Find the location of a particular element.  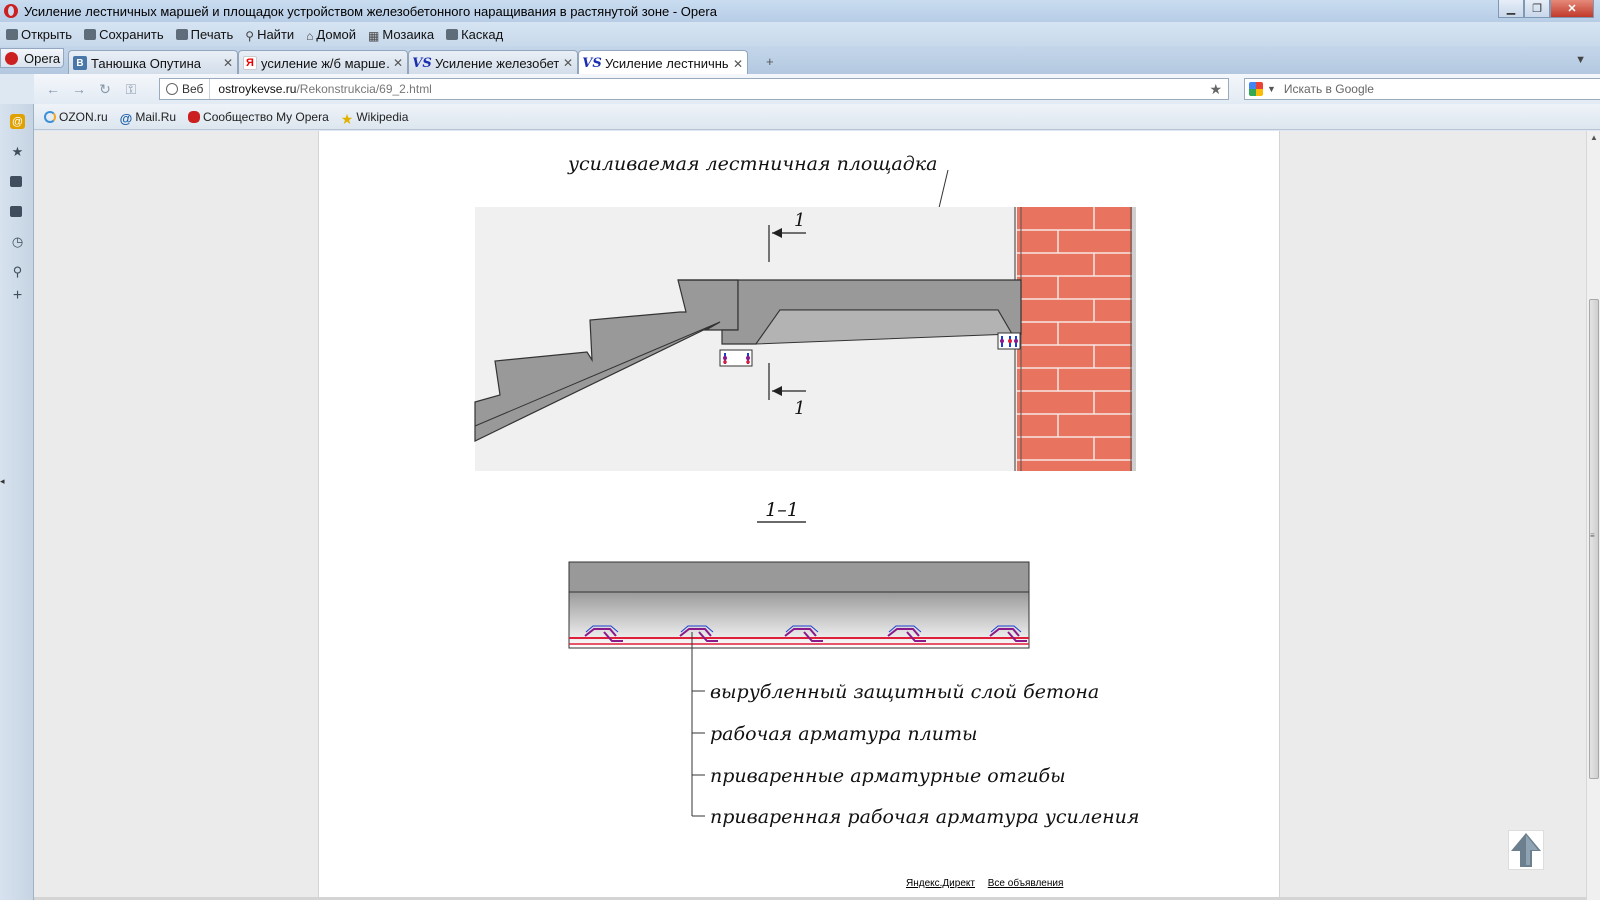

legend-item: рабочая арматура плиты is located at coordinates (844, 734).